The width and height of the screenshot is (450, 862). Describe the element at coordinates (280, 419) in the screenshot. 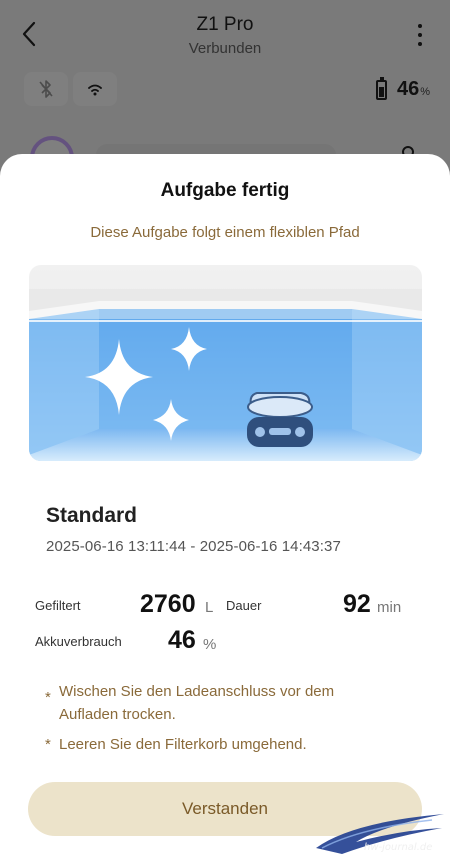

I see `pool-robot-icon` at that location.